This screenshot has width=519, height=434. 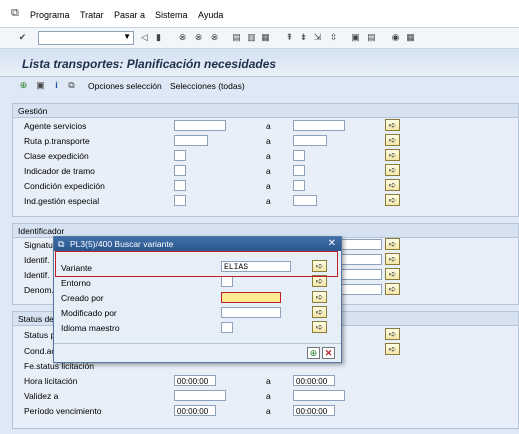 What do you see at coordinates (310, 140) in the screenshot?
I see `ruta-to-input` at bounding box center [310, 140].